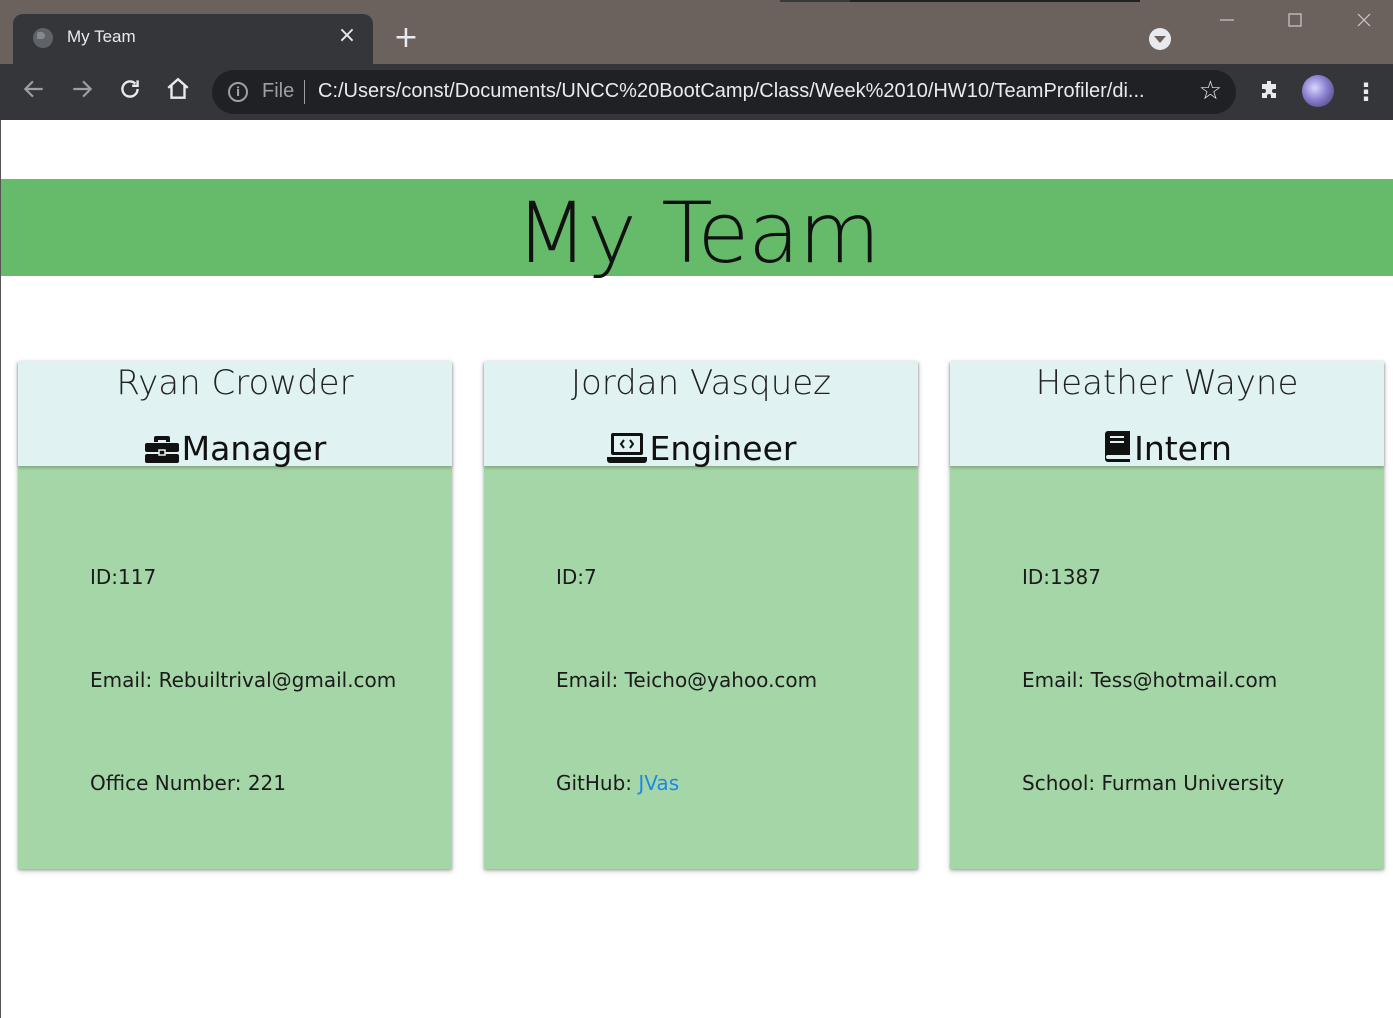  Describe the element at coordinates (34, 92) in the screenshot. I see `back-icon` at that location.